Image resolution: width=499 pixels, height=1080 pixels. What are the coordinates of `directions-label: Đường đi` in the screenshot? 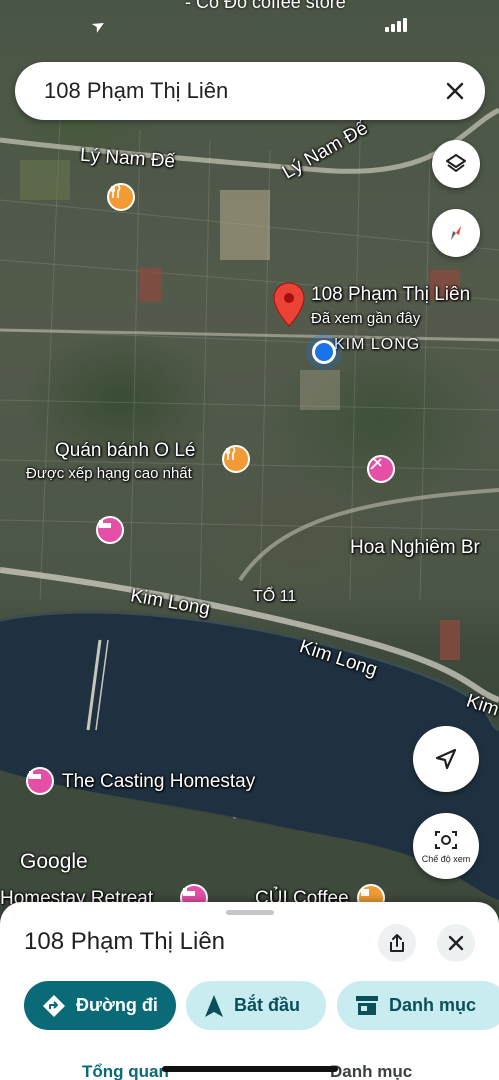 It's located at (117, 1005).